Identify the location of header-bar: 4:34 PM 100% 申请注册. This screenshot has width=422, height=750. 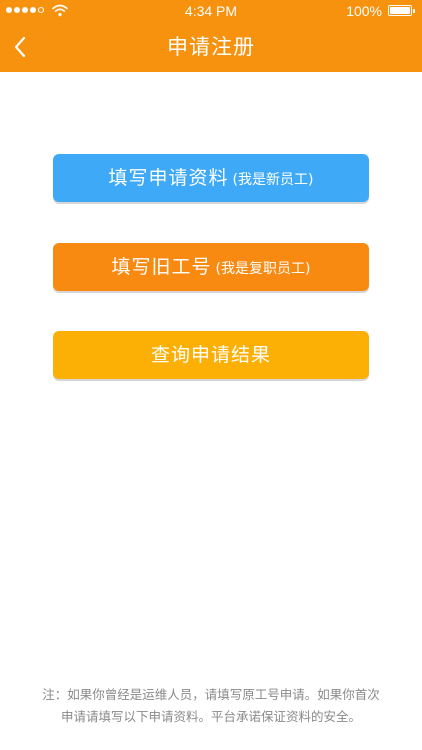
(211, 36).